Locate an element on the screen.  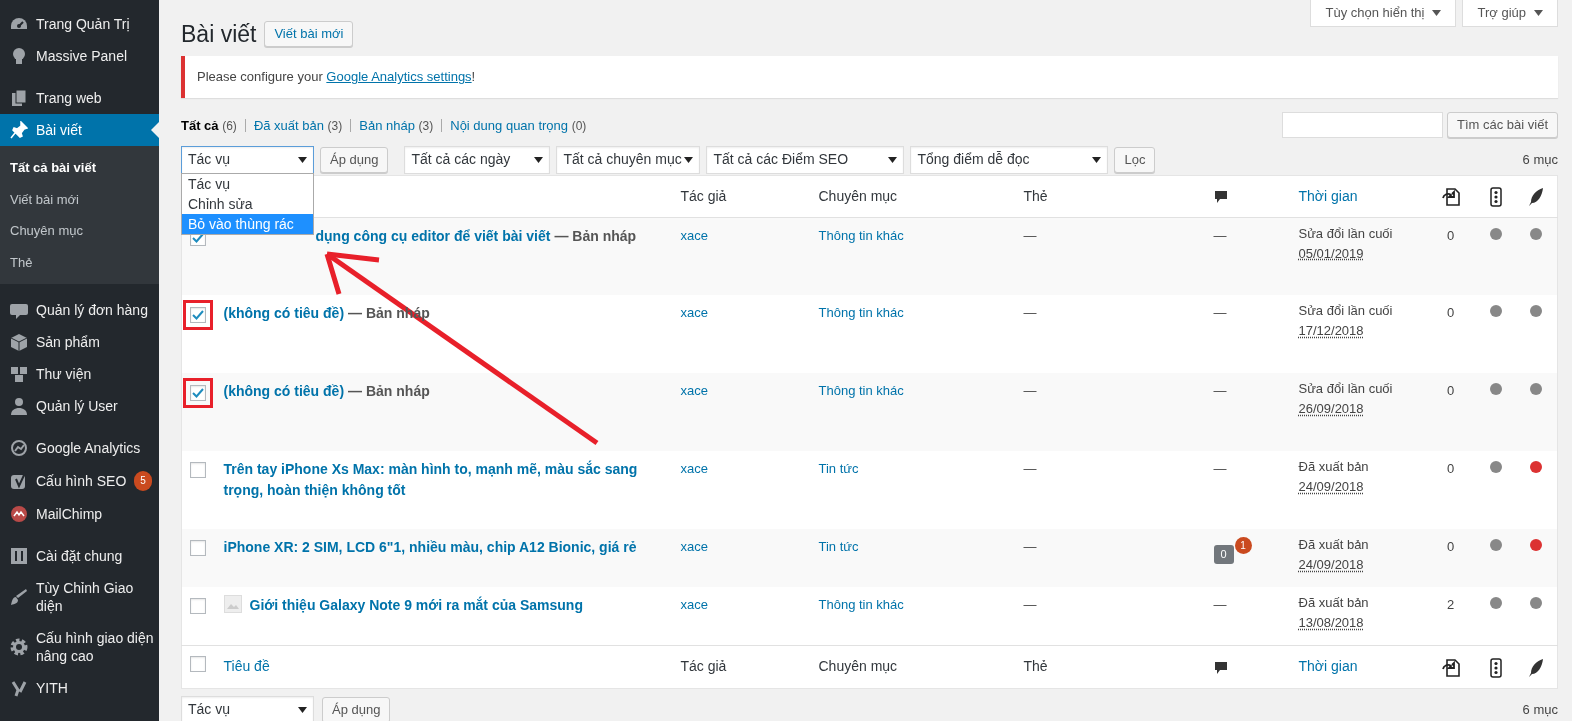
view-link: Nội dung quan trọng (0) is located at coordinates (518, 126).